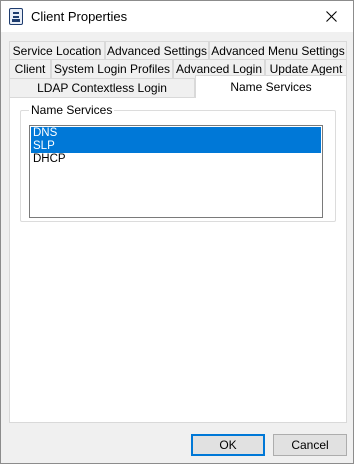 The width and height of the screenshot is (354, 464). Describe the element at coordinates (102, 88) in the screenshot. I see `tab-ldap-contextless-login: LDAP Contextless Login` at that location.